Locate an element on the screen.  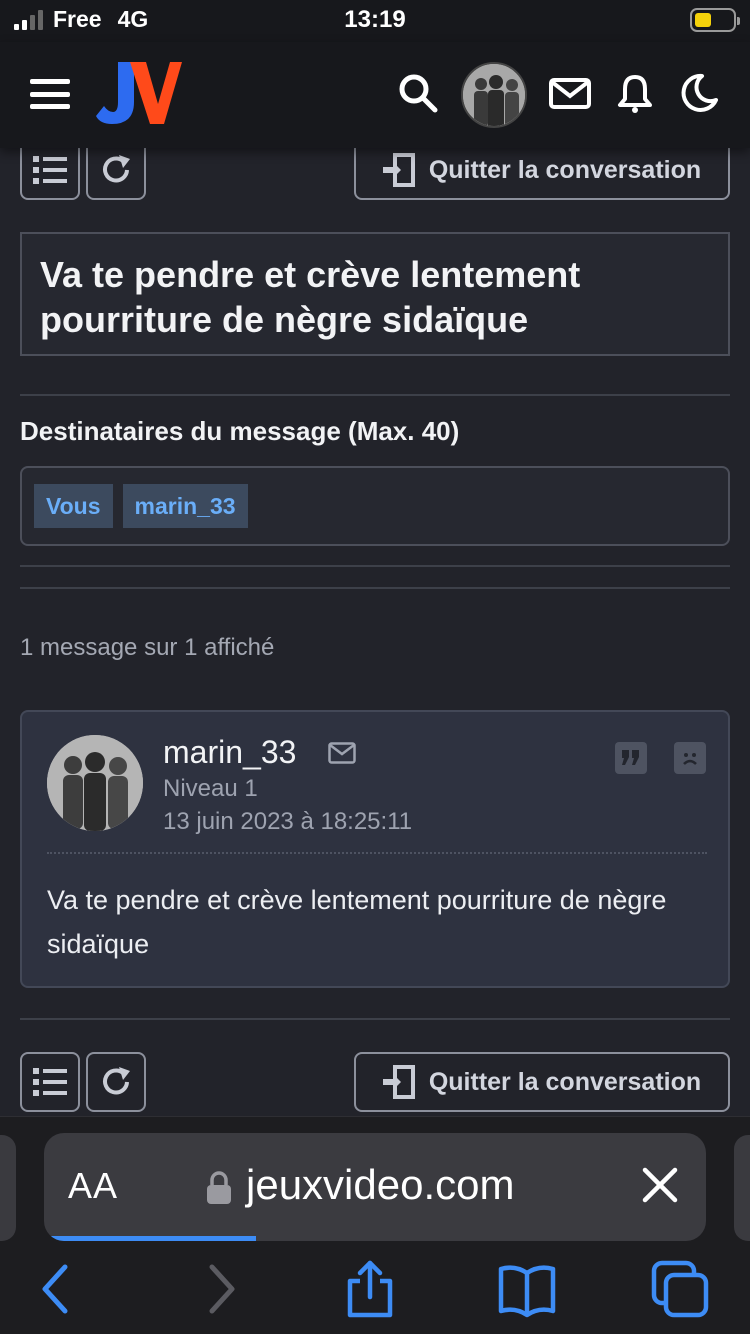
top-toolbar: Quitter la conversation is located at coordinates (375, 175).